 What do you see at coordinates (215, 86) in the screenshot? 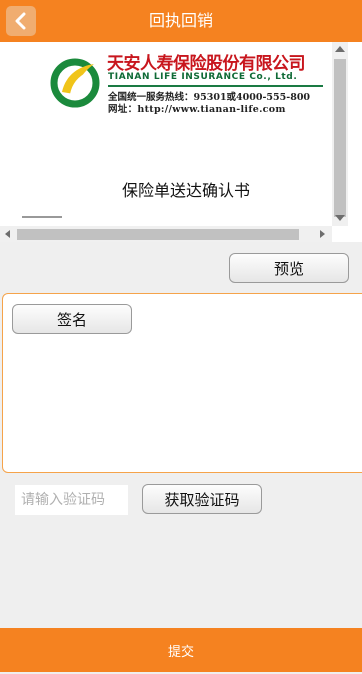
I see `logo-divider` at bounding box center [215, 86].